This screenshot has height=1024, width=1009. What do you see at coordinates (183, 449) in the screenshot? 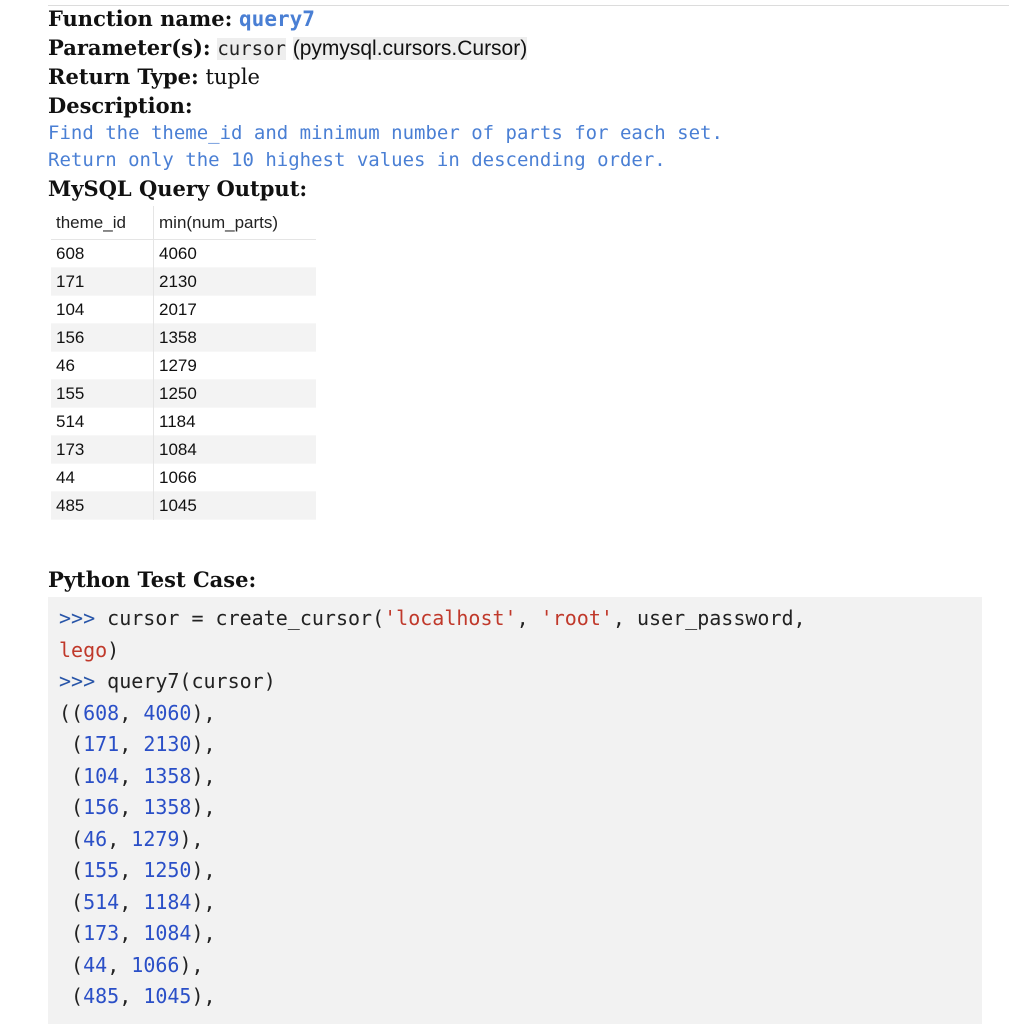
I see `table-row: 173 1084` at bounding box center [183, 449].